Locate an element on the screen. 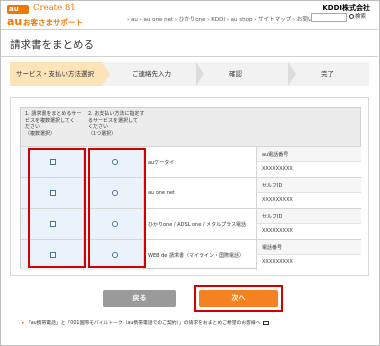  progress-steps: サービス・支払い方法選択 ご連絡先入力 確認 完了 is located at coordinates (189, 74).